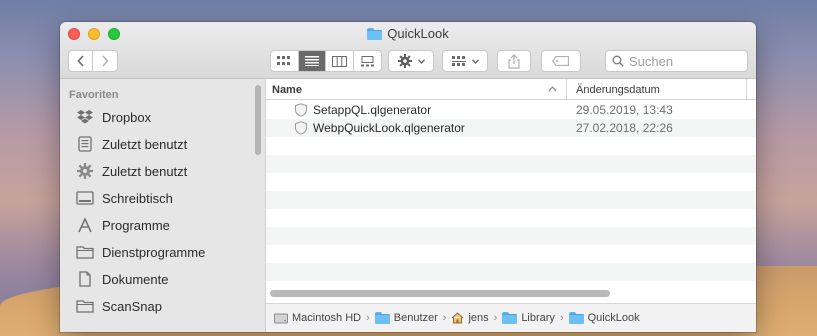 The image size is (817, 336). Describe the element at coordinates (85, 279) in the screenshot. I see `document-icon` at that location.